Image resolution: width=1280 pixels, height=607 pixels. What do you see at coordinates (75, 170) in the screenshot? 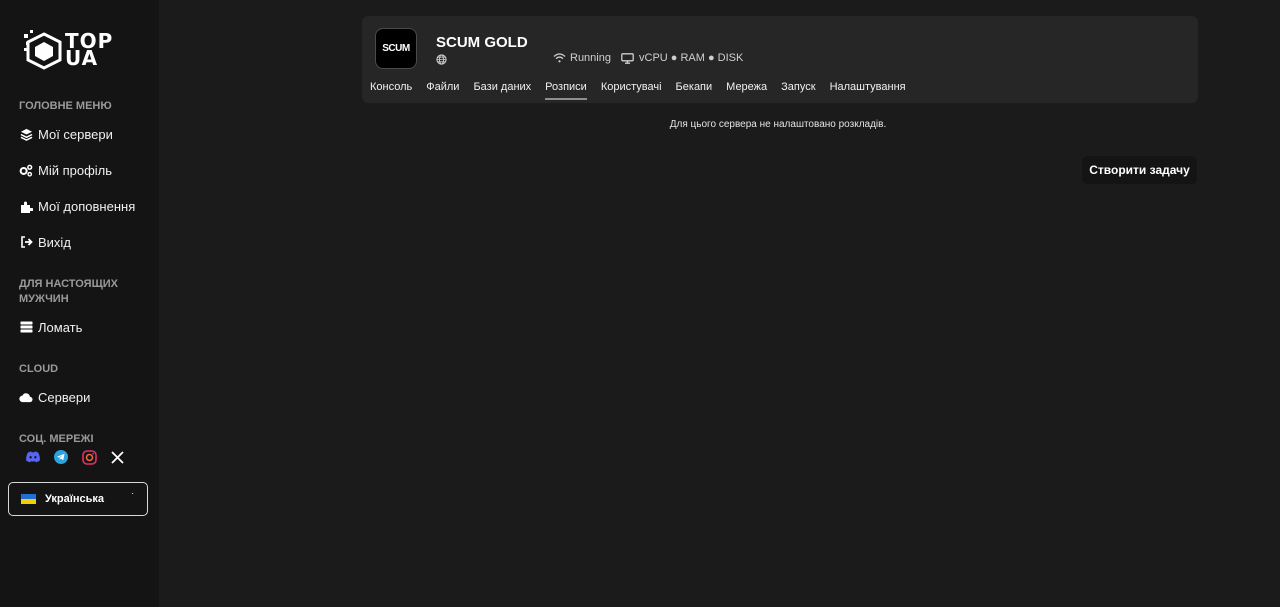
I see `sidebar-item-label: Мій профіль` at bounding box center [75, 170].